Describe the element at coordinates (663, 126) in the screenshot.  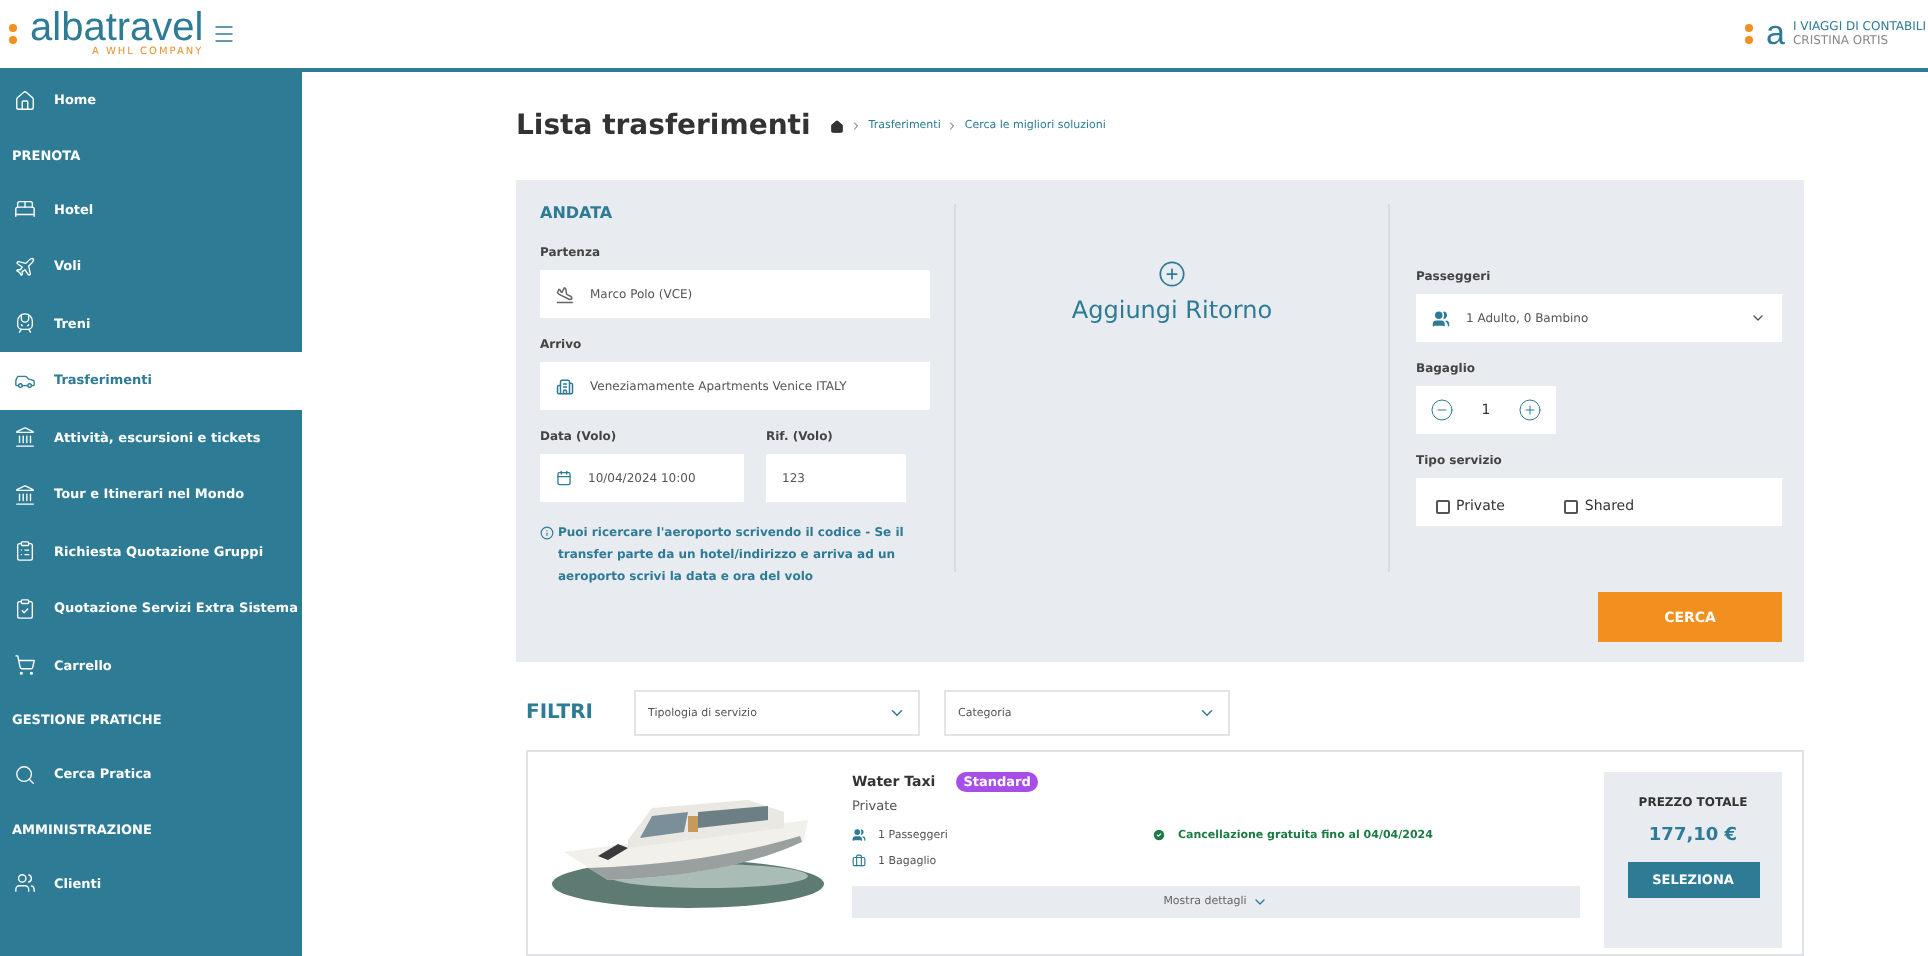
I see `page-title: Lista trasferimenti` at that location.